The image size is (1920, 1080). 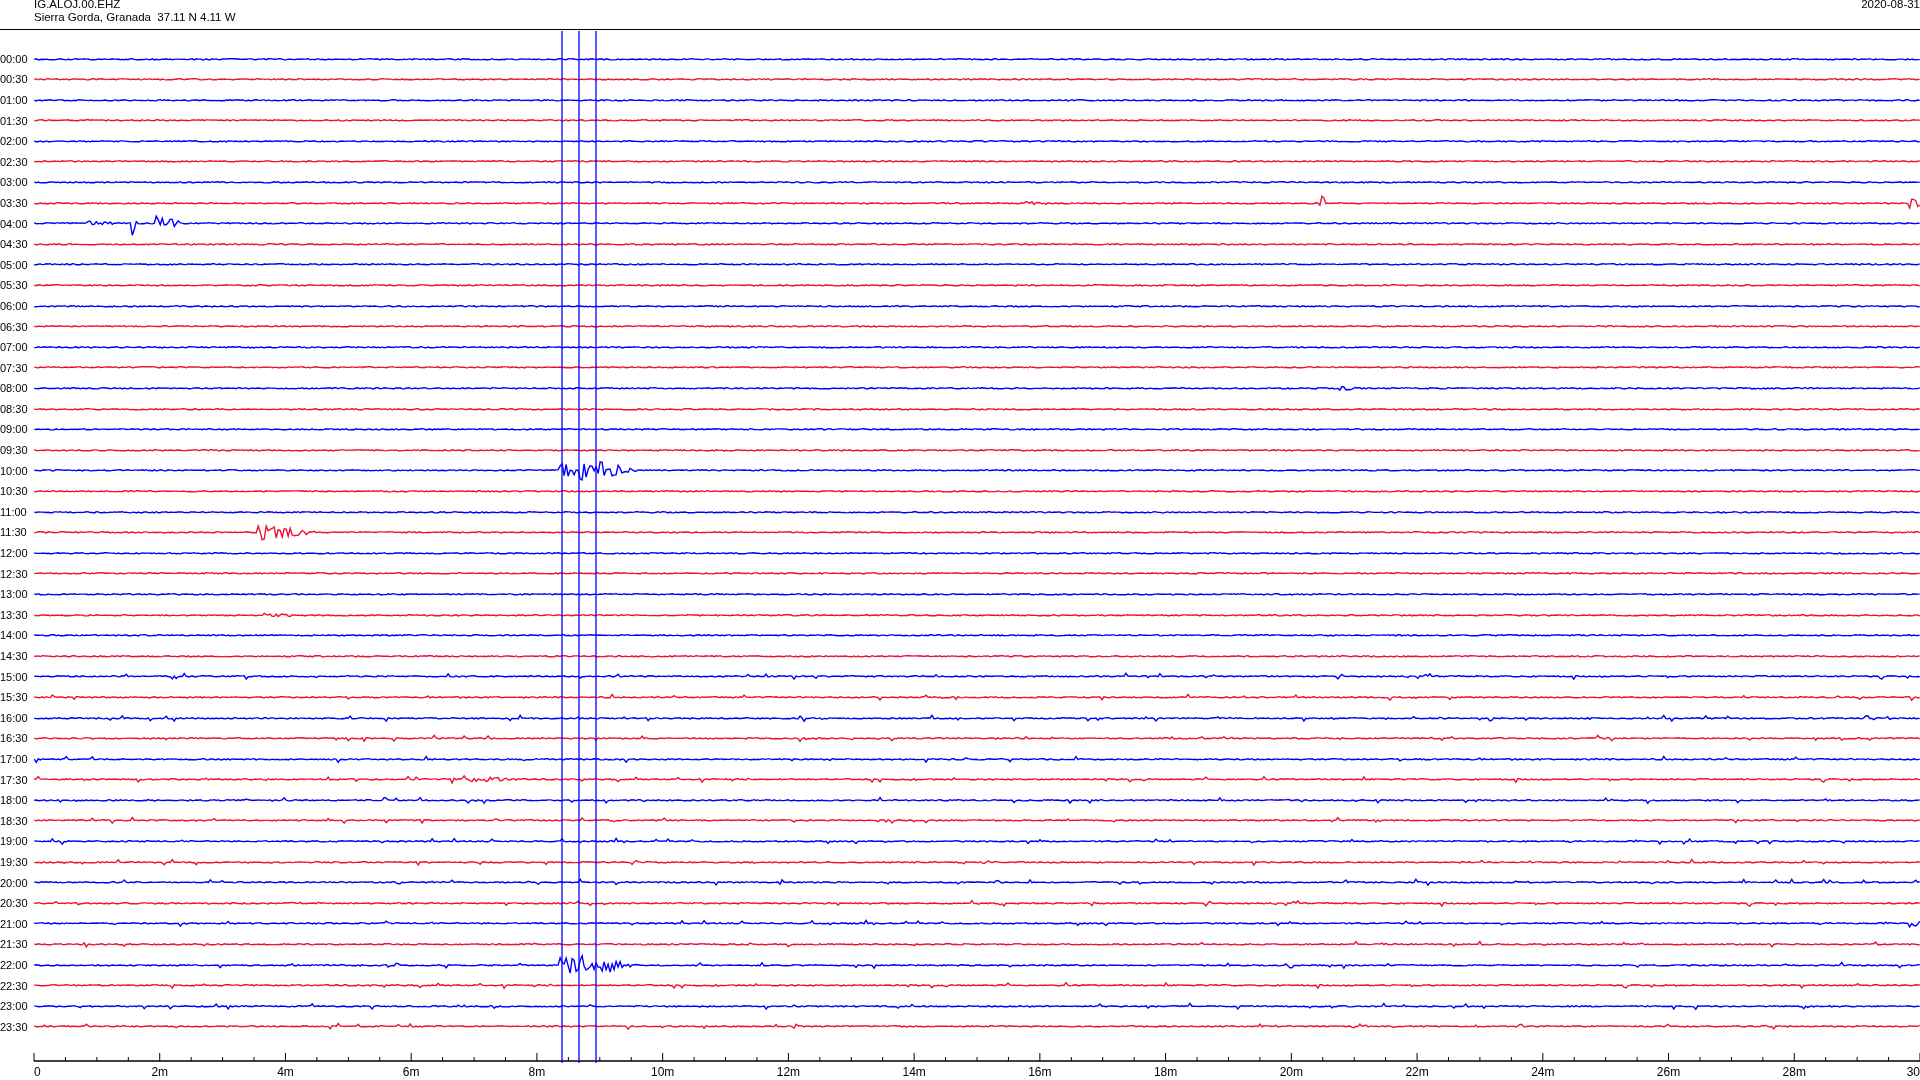 What do you see at coordinates (1291, 1072) in the screenshot?
I see `axis-tick-label: 20m` at bounding box center [1291, 1072].